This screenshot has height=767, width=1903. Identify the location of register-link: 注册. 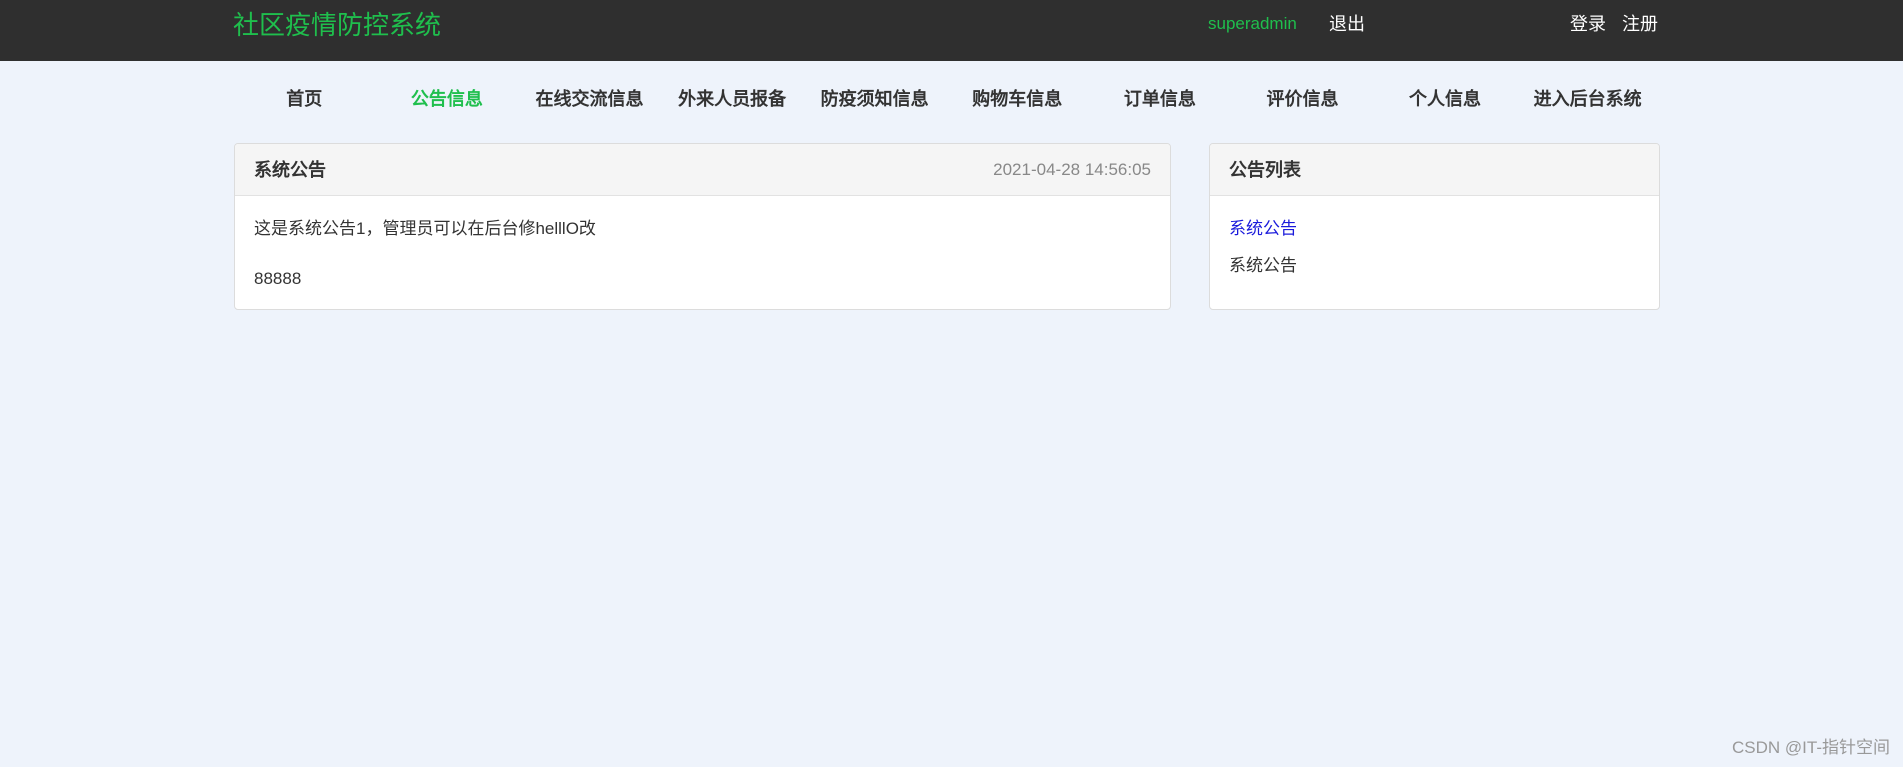
(1640, 24).